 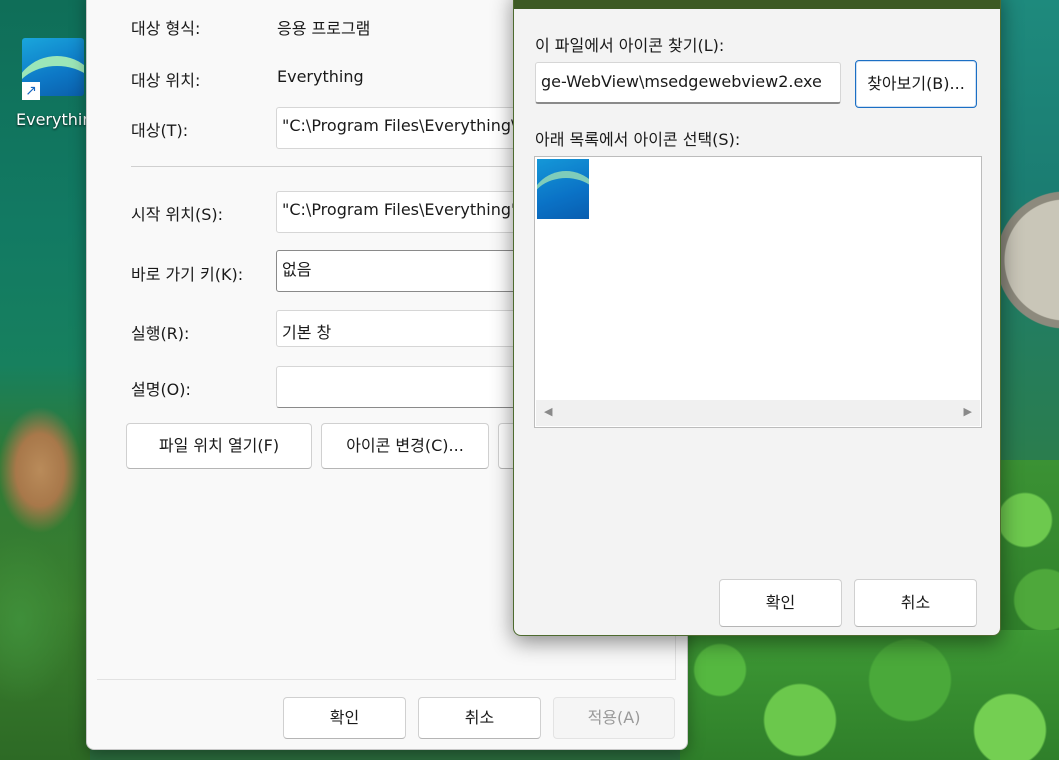 I want to click on ok-button: 확인, so click(x=344, y=718).